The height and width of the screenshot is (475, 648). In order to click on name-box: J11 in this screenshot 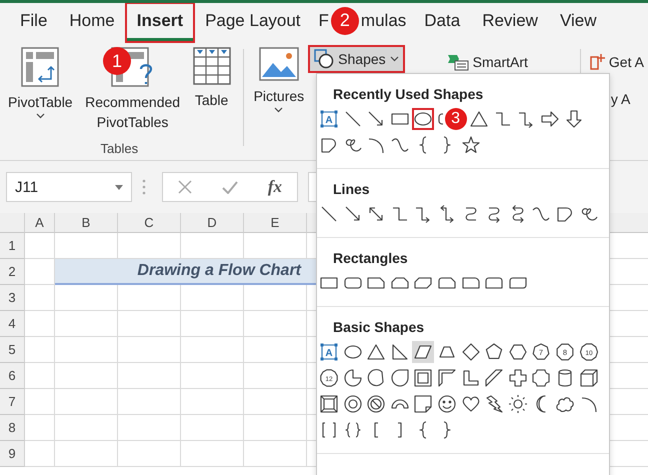, I will do `click(69, 187)`.